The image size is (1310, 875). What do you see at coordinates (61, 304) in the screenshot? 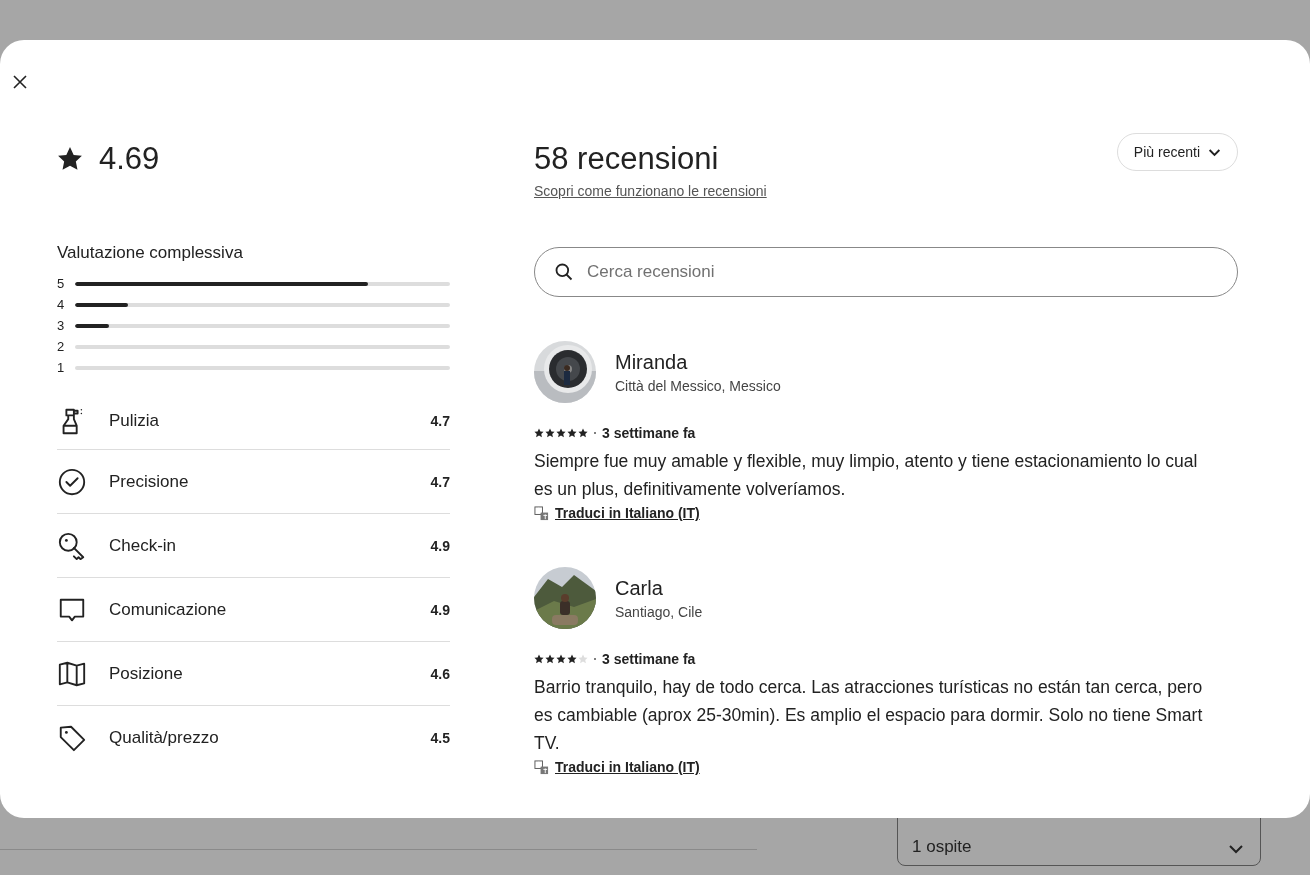
I see `bar-label: 4` at bounding box center [61, 304].